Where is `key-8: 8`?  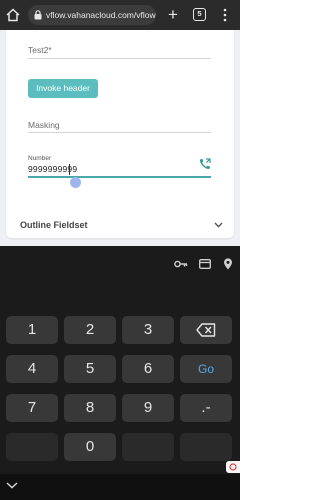
key-8: 8 is located at coordinates (90, 408).